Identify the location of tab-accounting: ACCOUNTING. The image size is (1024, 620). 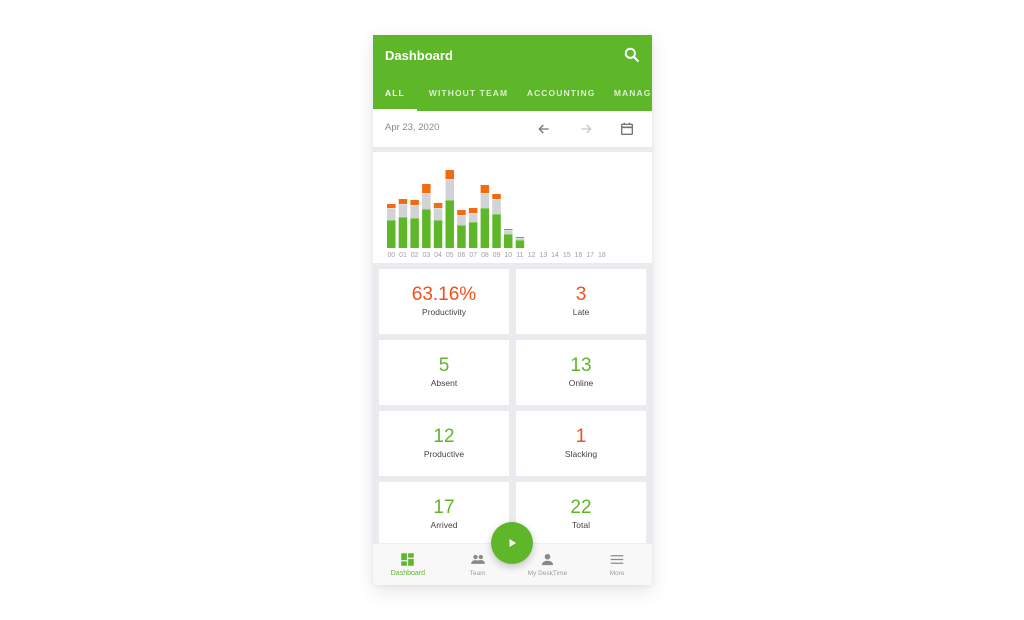
(559, 97).